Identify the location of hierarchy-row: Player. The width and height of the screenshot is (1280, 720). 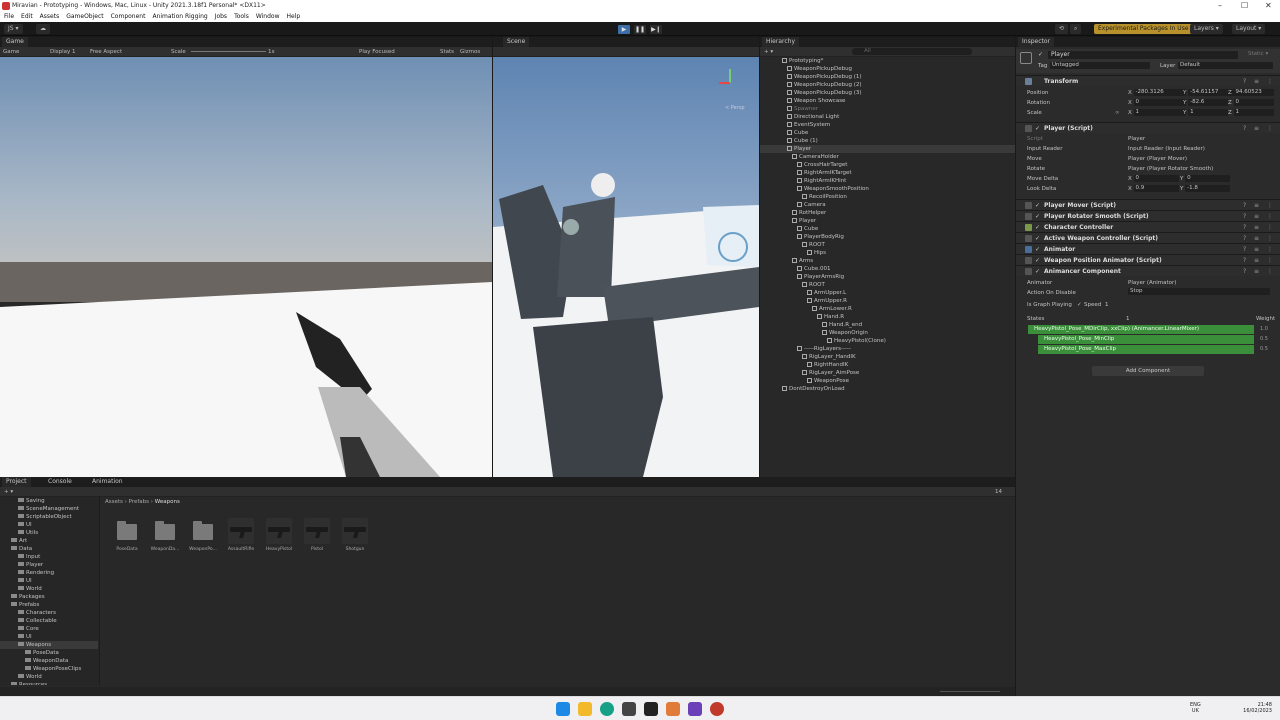
(887, 149).